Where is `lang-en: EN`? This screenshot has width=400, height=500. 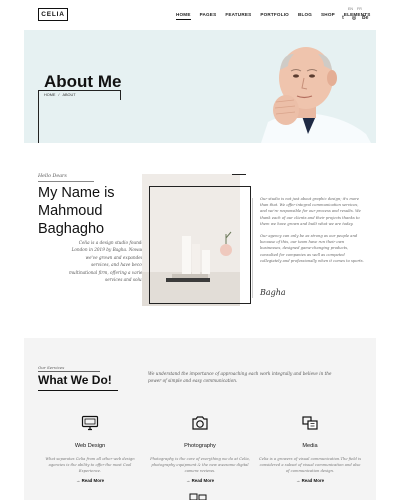
lang-en: EN is located at coordinates (350, 9).